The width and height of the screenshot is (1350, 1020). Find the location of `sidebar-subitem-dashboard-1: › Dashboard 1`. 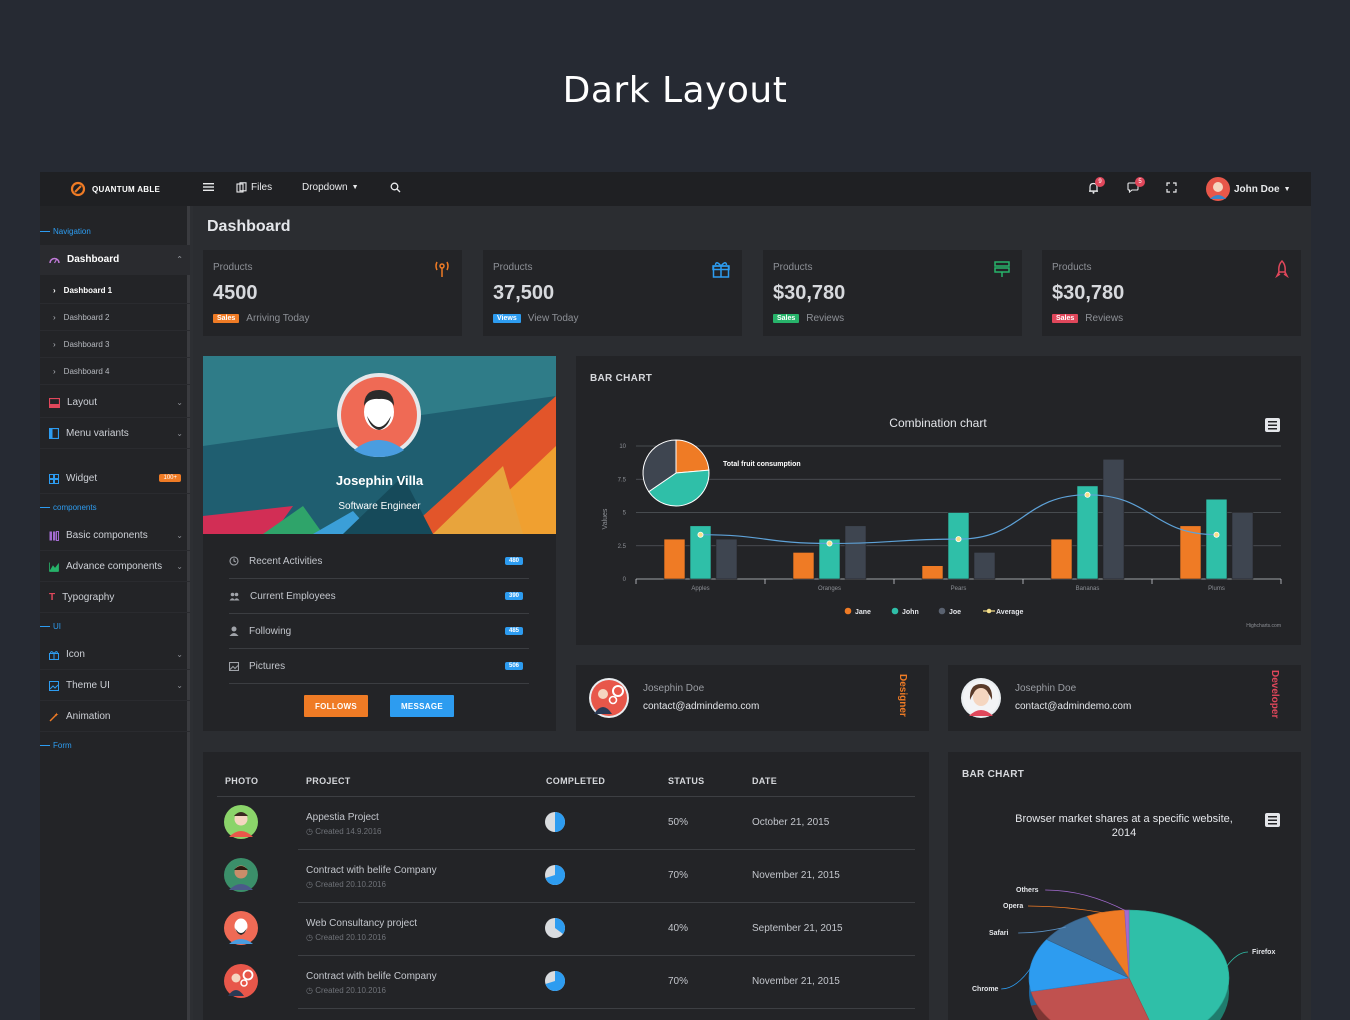

sidebar-subitem-dashboard-1: › Dashboard 1 is located at coordinates (115, 290).